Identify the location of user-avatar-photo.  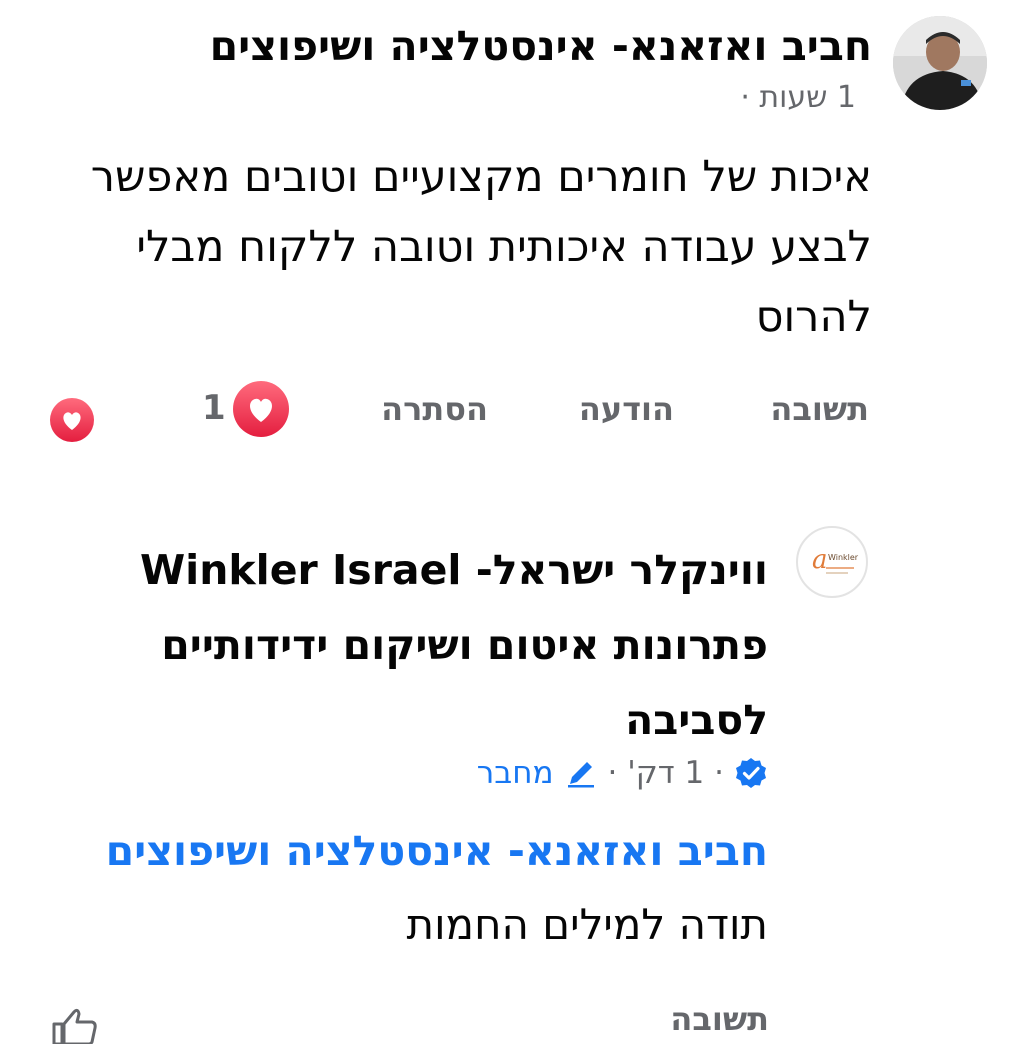
(940, 63).